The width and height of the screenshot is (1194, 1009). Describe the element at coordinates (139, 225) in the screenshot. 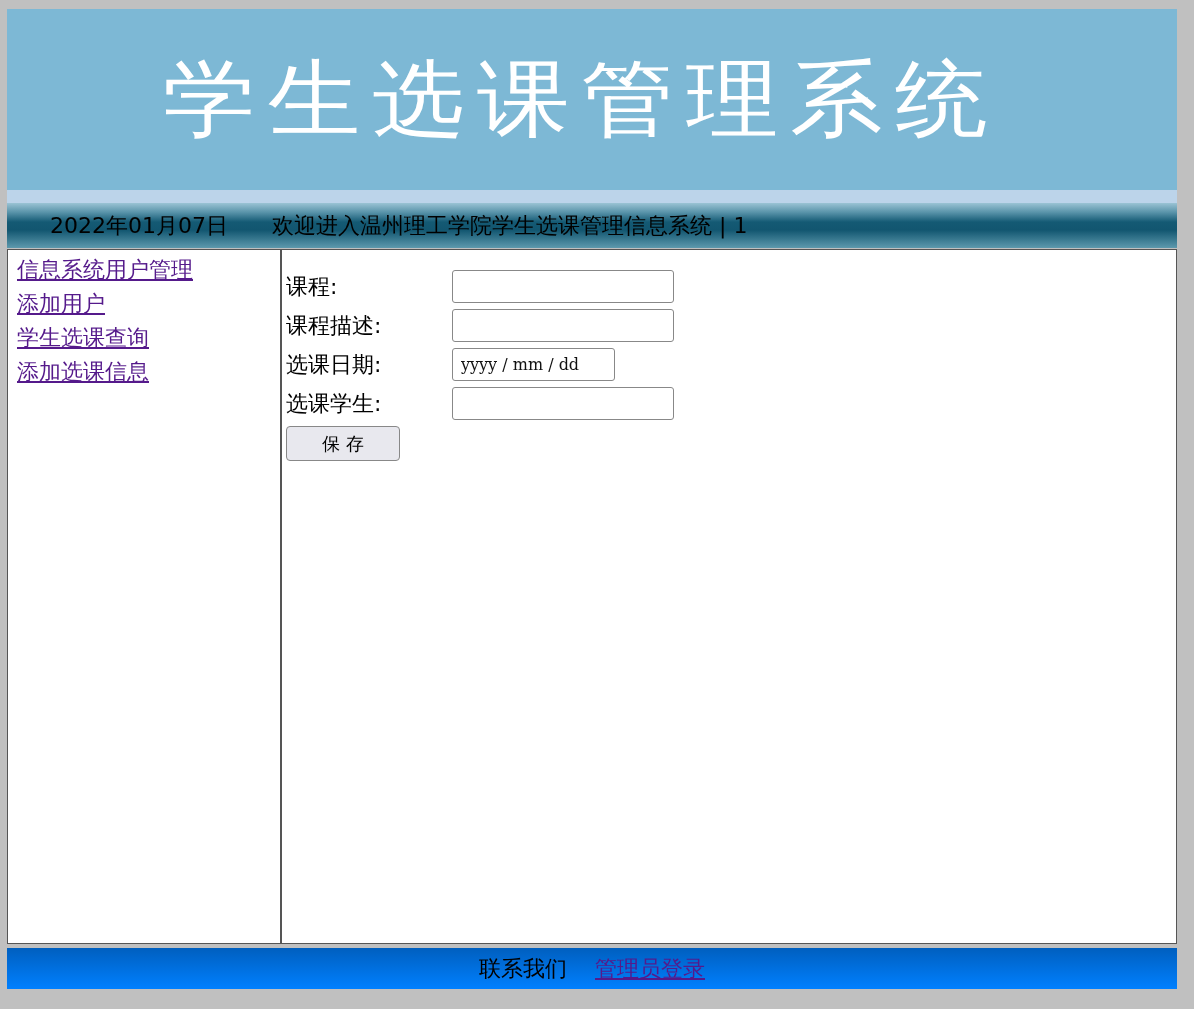

I see `date-text: 2022年01月07日` at that location.